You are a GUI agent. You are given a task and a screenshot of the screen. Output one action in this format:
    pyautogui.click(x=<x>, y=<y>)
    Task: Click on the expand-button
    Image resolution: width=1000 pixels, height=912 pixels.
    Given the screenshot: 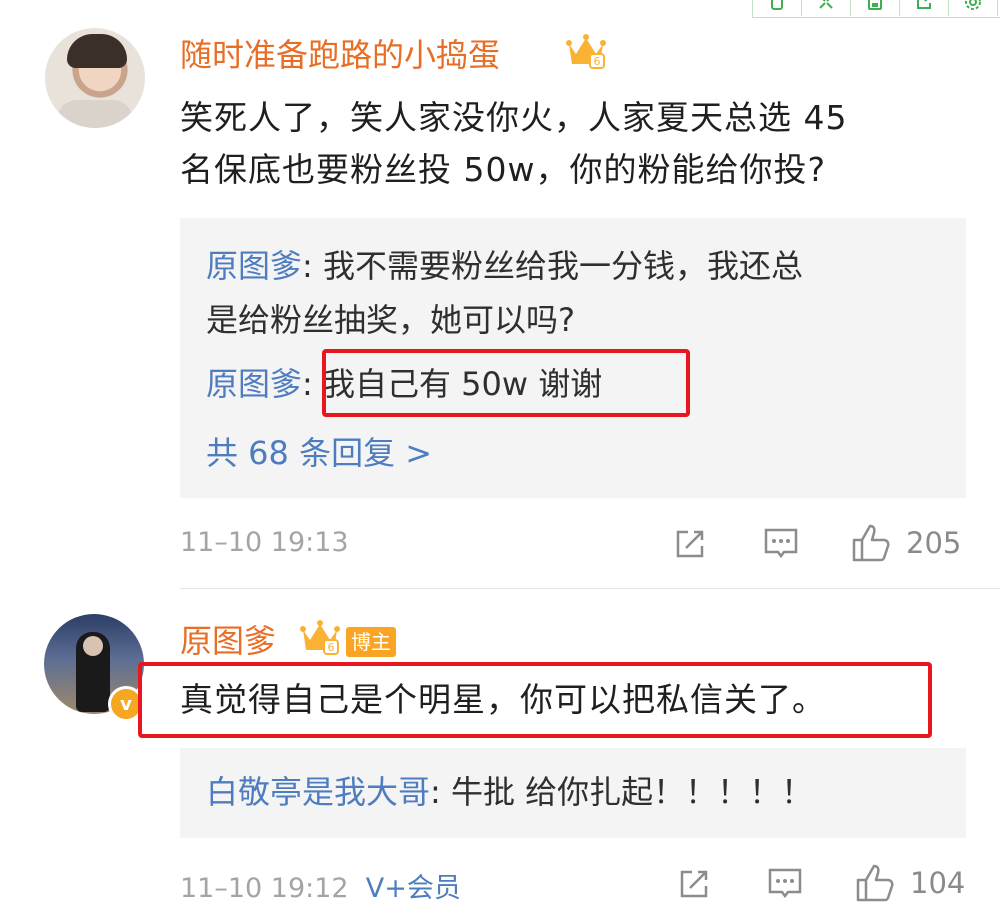 What is the action you would take?
    pyautogui.click(x=826, y=8)
    